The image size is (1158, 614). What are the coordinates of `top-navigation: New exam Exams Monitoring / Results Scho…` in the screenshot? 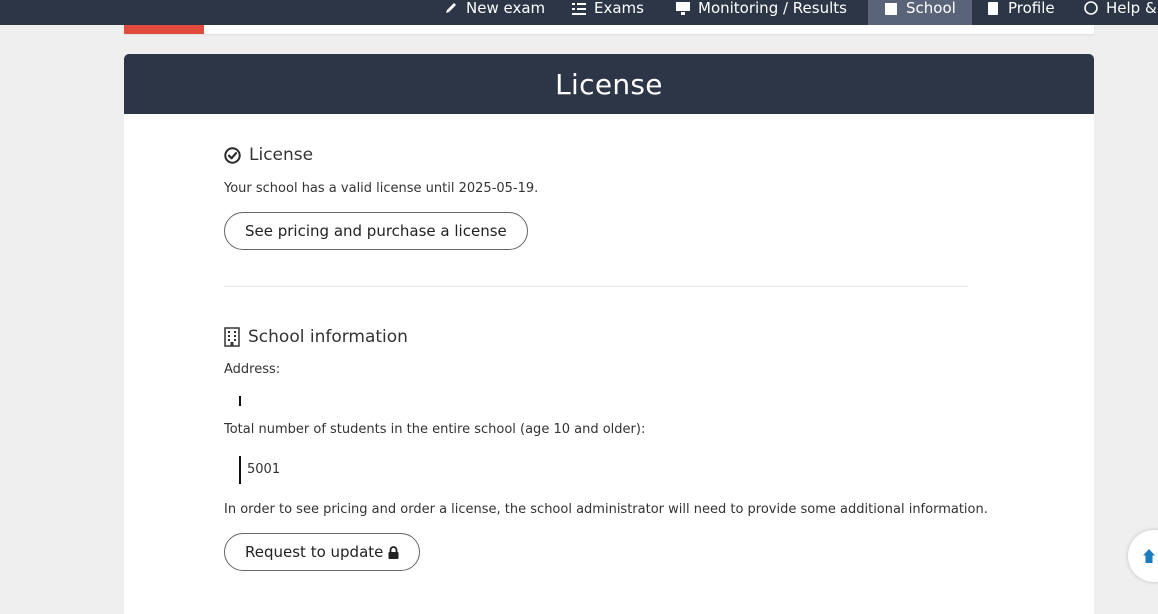 It's located at (579, 12).